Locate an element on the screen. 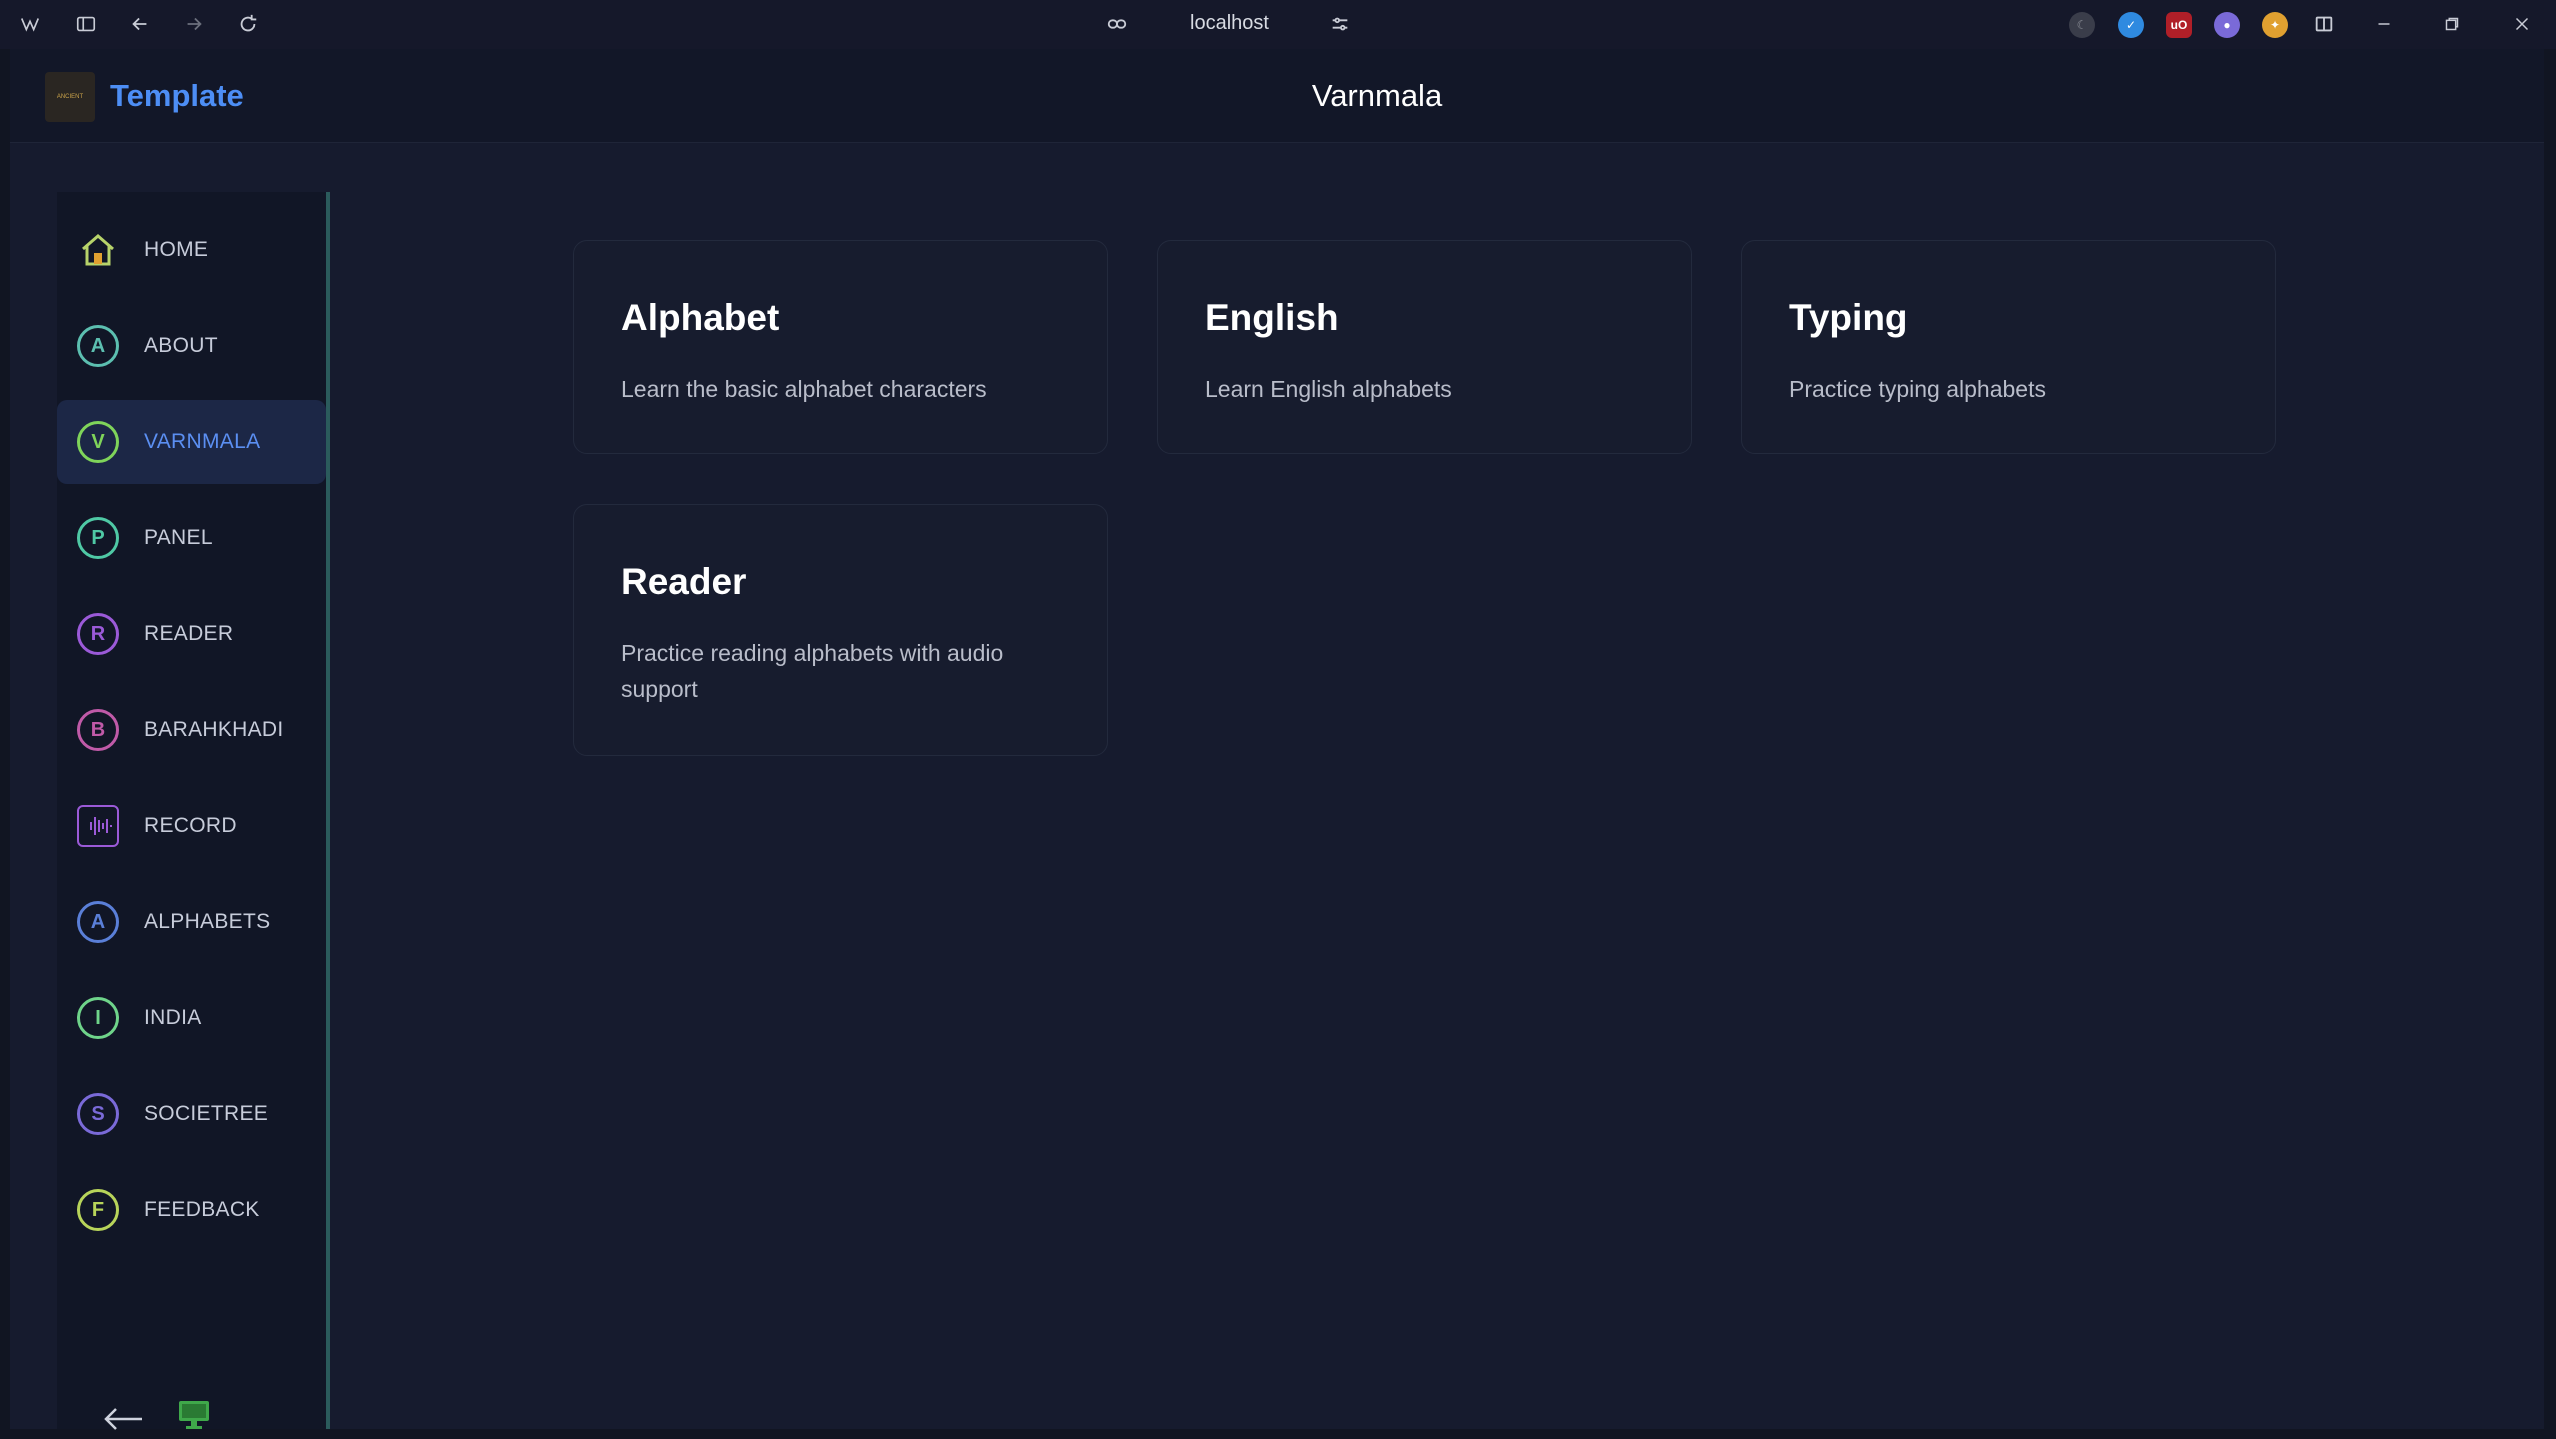  waveform-icon is located at coordinates (98, 826).